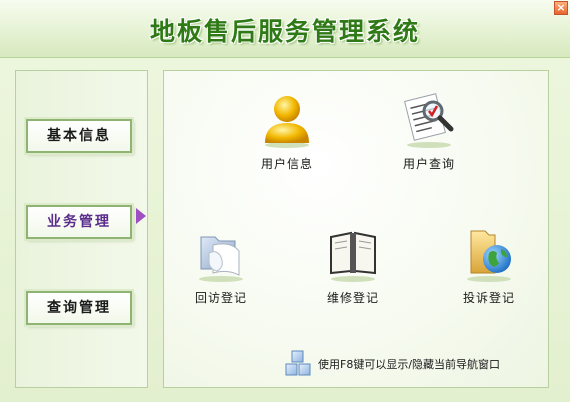 This screenshot has width=570, height=402. What do you see at coordinates (220, 298) in the screenshot?
I see `tile-label: 回访登记` at bounding box center [220, 298].